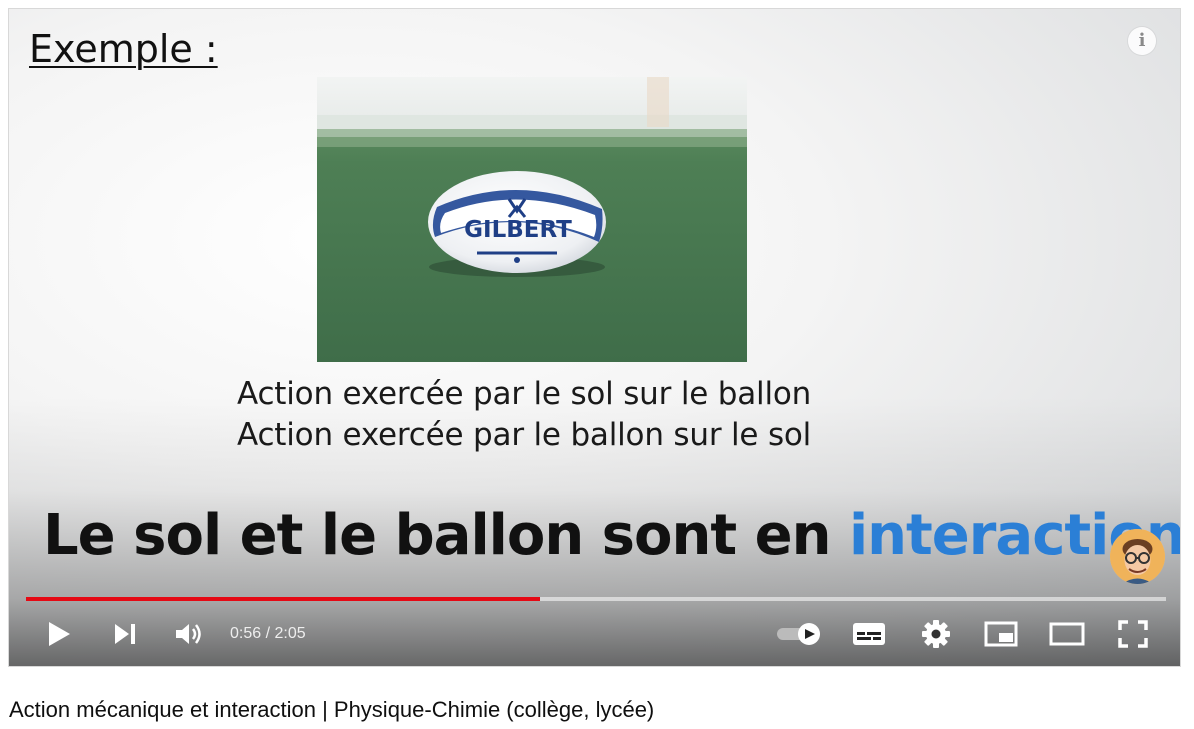  Describe the element at coordinates (799, 634) in the screenshot. I see `autoplay-toggle-icon` at that location.